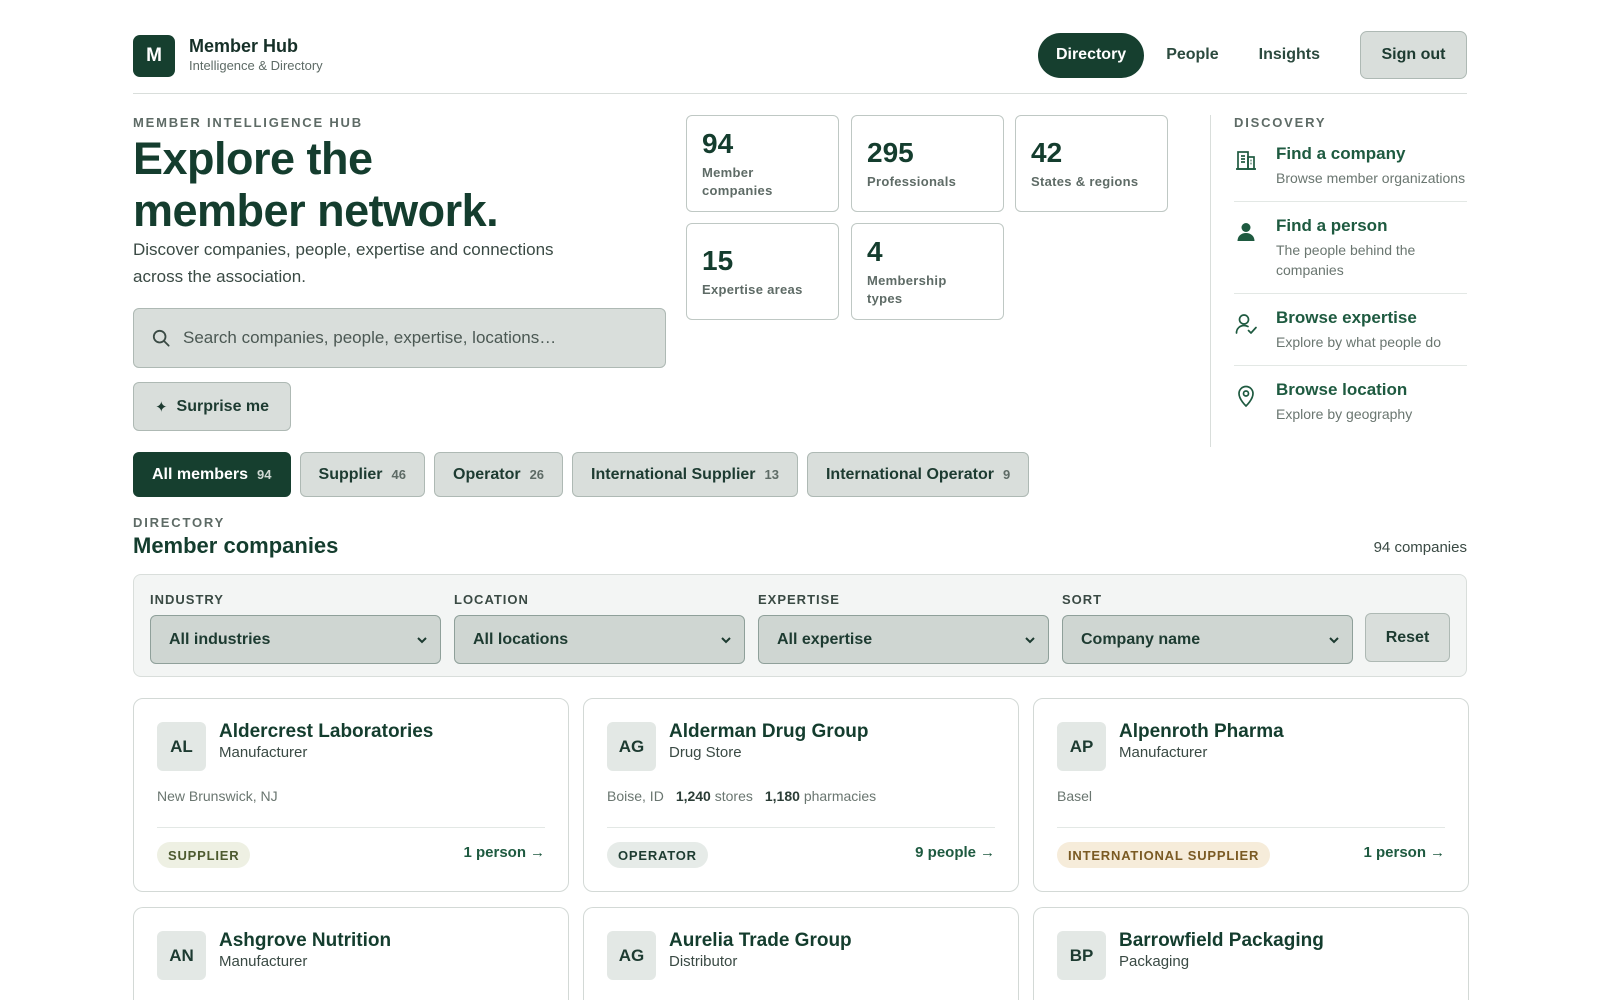  What do you see at coordinates (1081, 955) in the screenshot?
I see `avatar: BP` at bounding box center [1081, 955].